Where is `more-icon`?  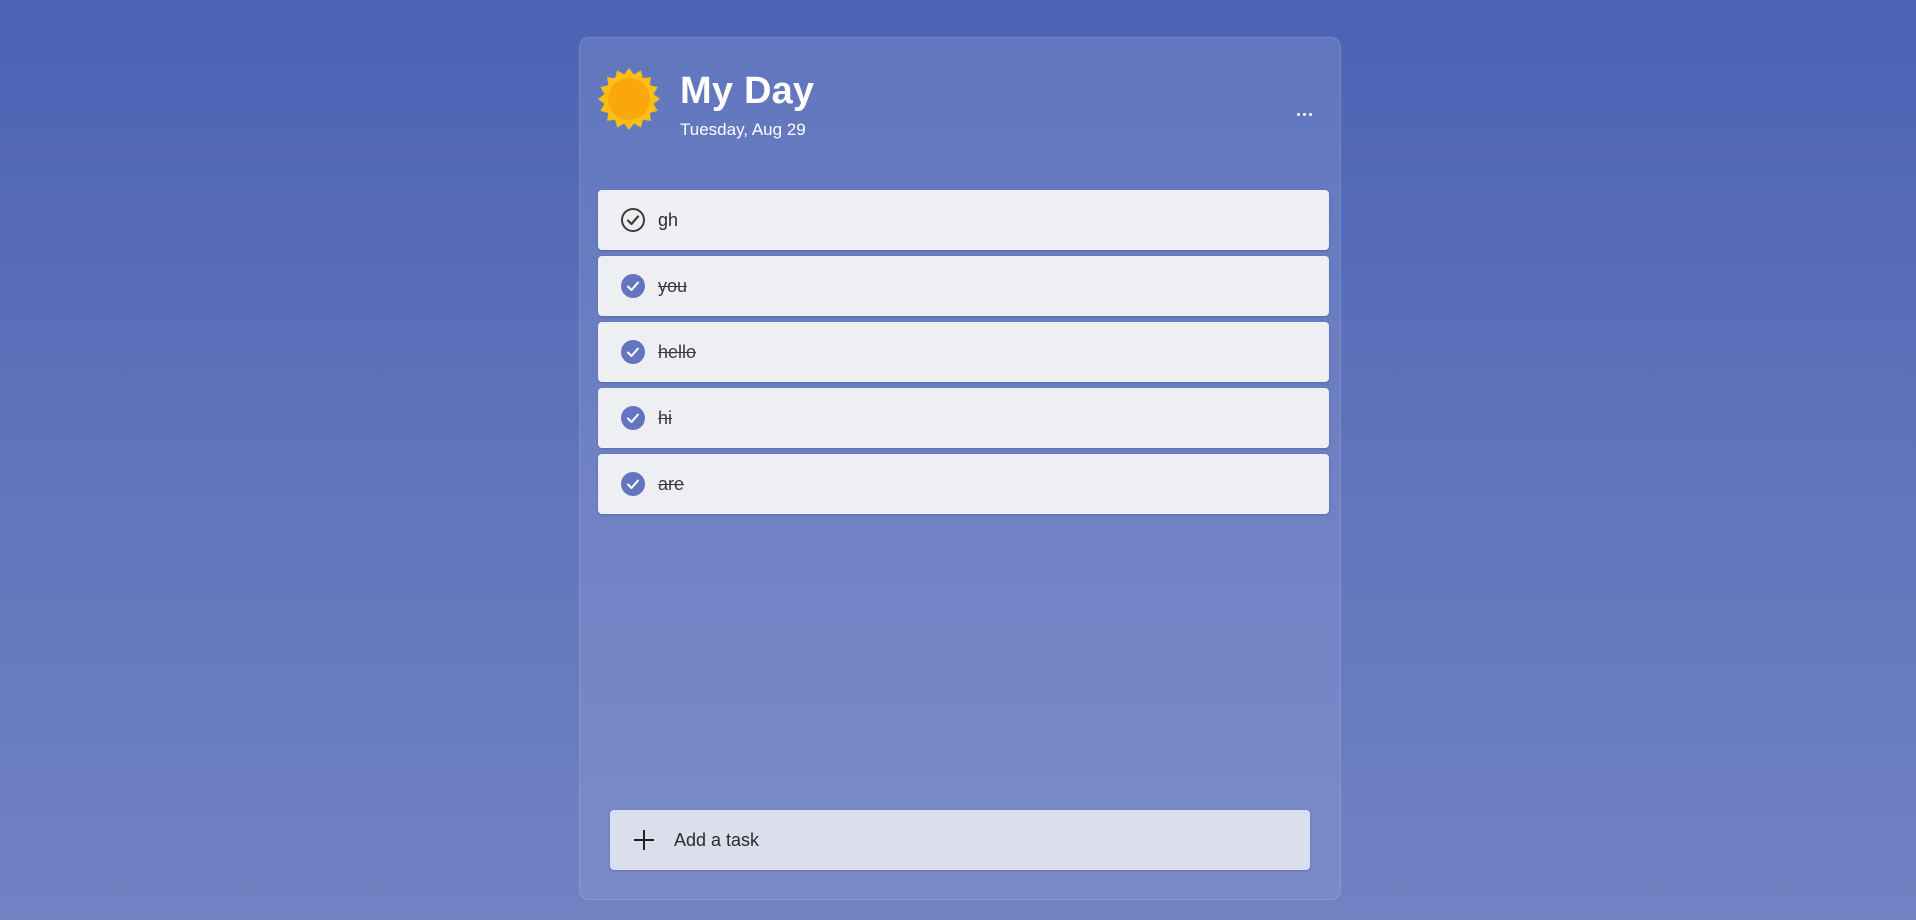
more-icon is located at coordinates (1298, 114).